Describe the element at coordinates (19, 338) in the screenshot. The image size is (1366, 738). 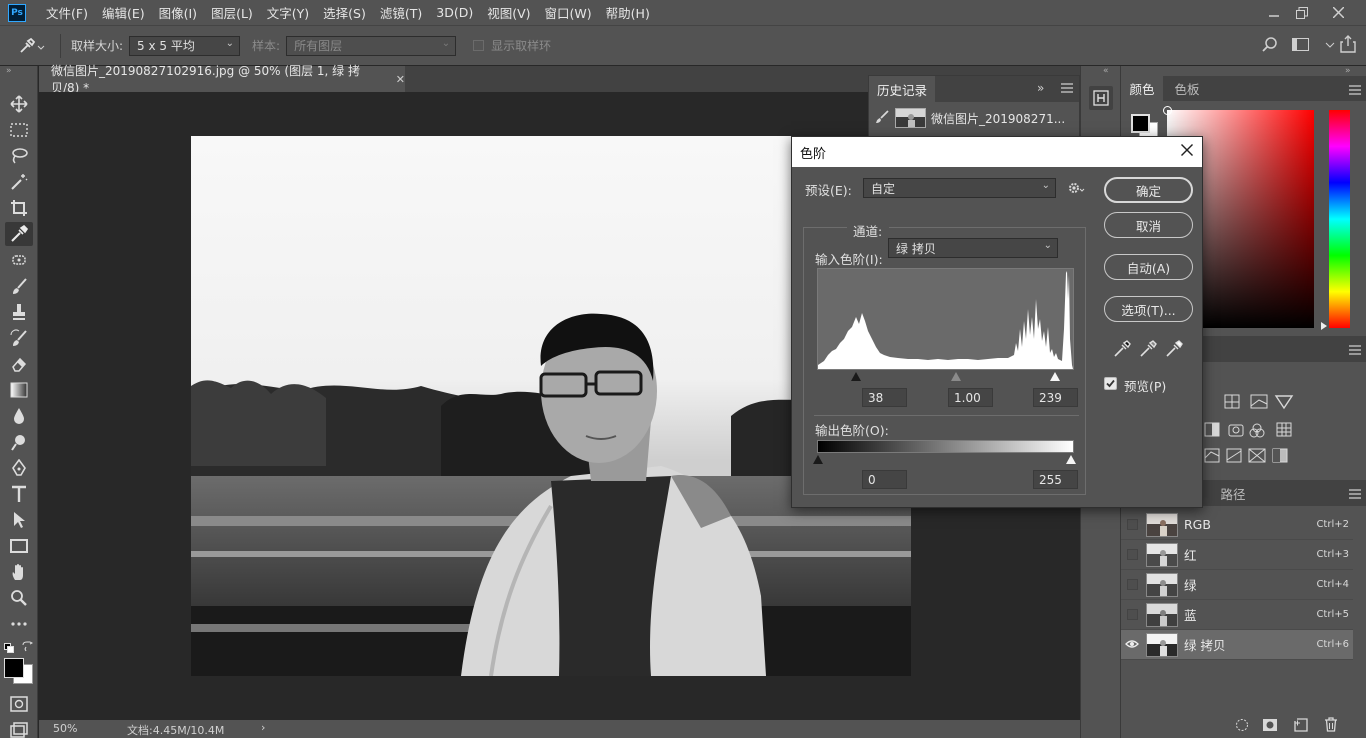
I see `history-brush-tool-icon` at that location.